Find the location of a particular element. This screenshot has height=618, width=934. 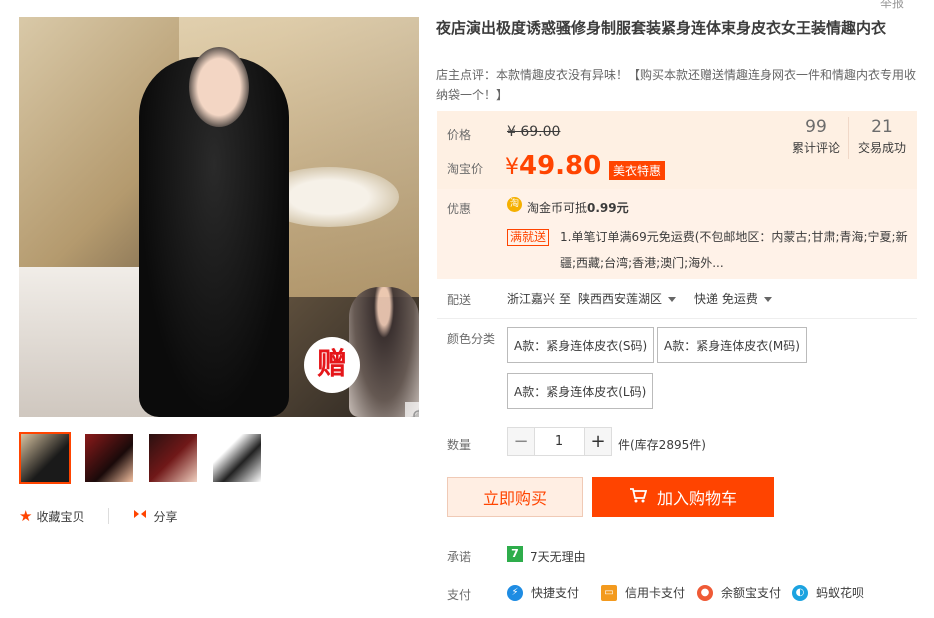

ship-to-word: 至 is located at coordinates (565, 299).